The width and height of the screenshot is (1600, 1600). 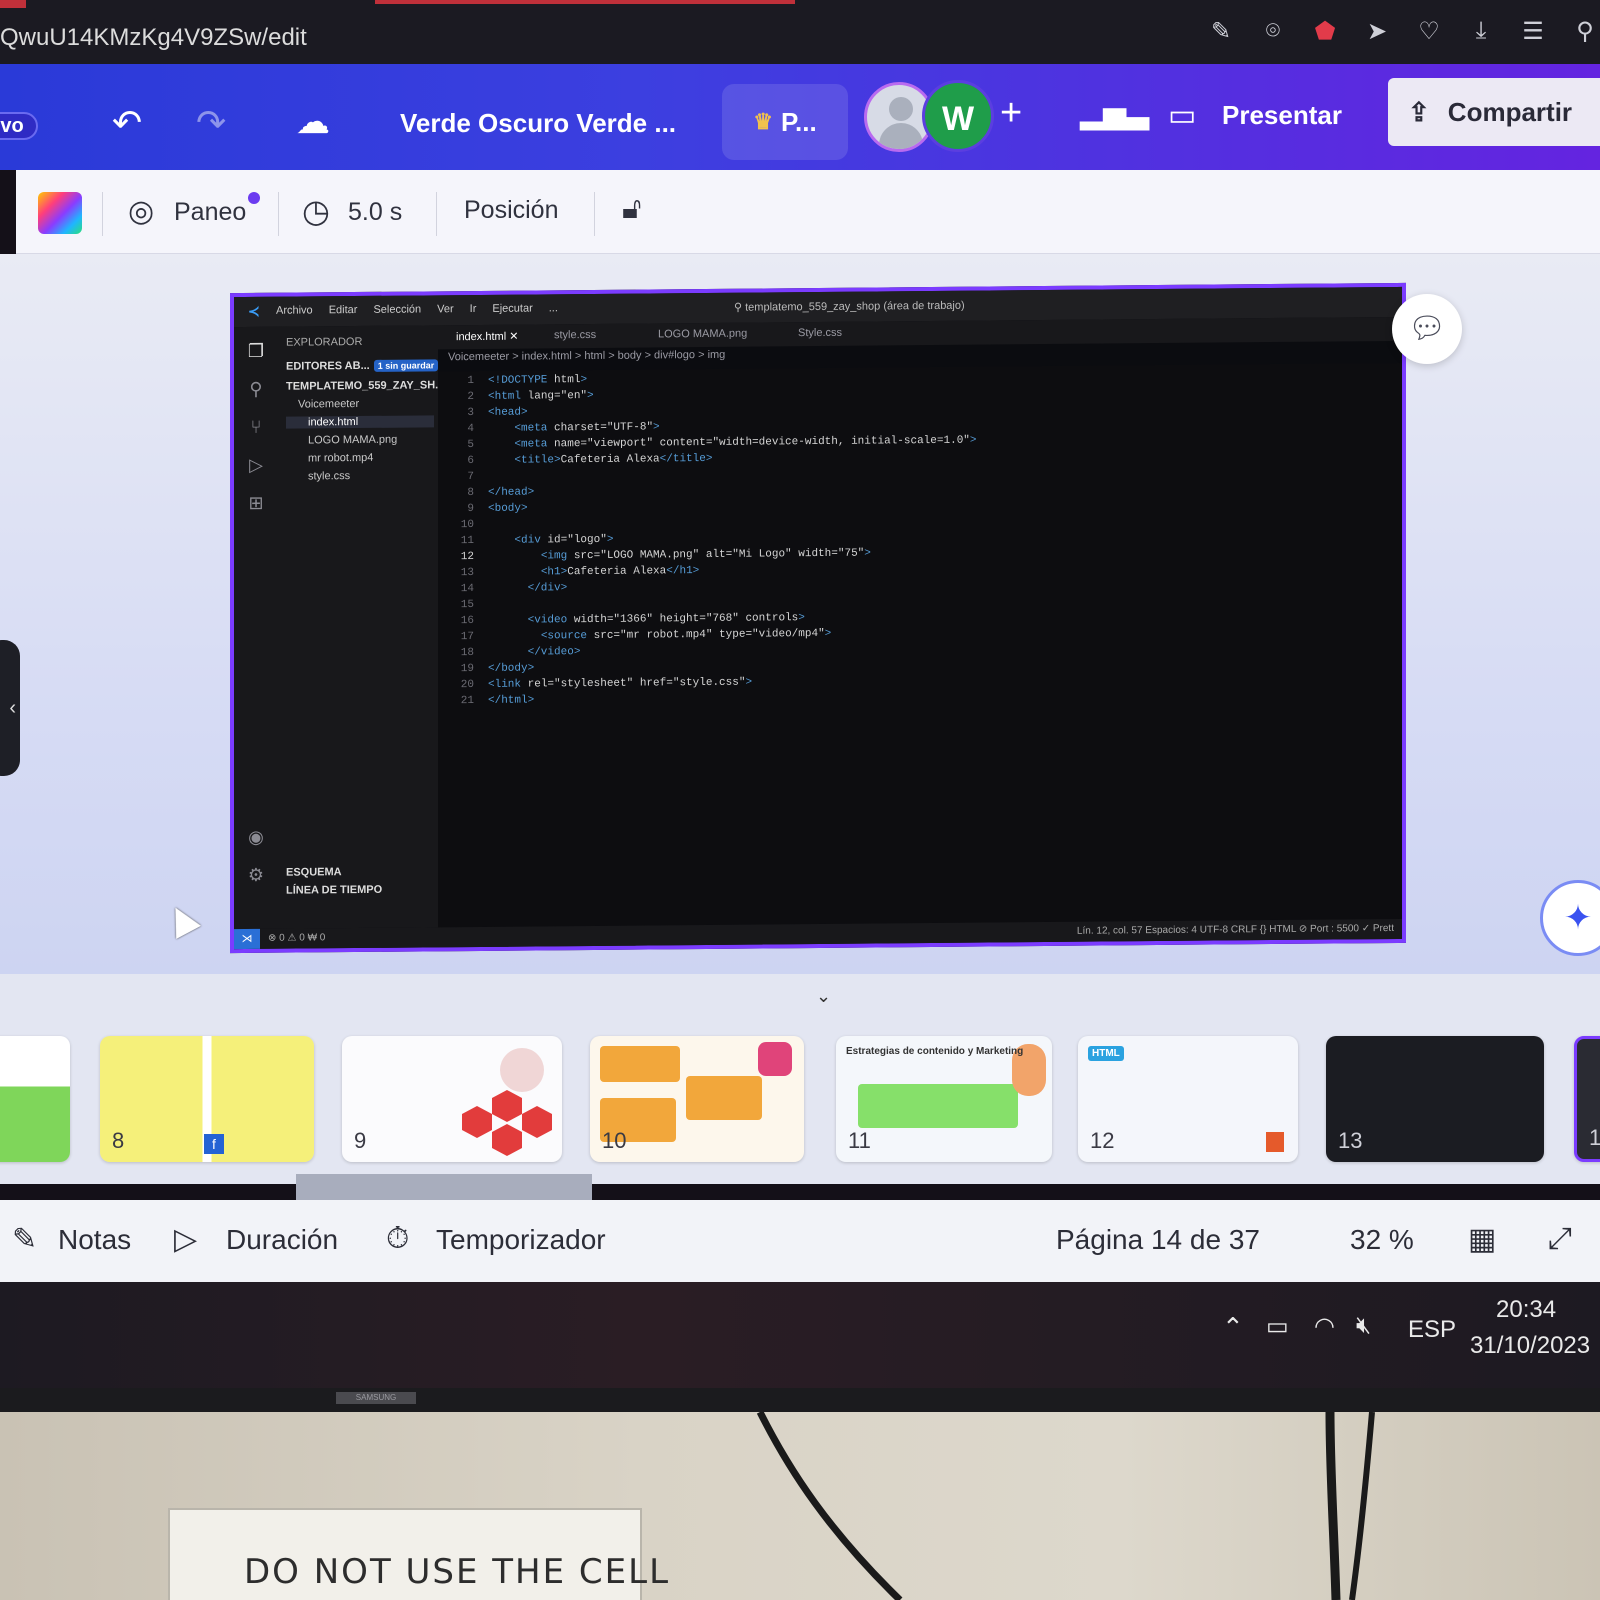 I want to click on file-item-index: index.html, so click(x=360, y=422).